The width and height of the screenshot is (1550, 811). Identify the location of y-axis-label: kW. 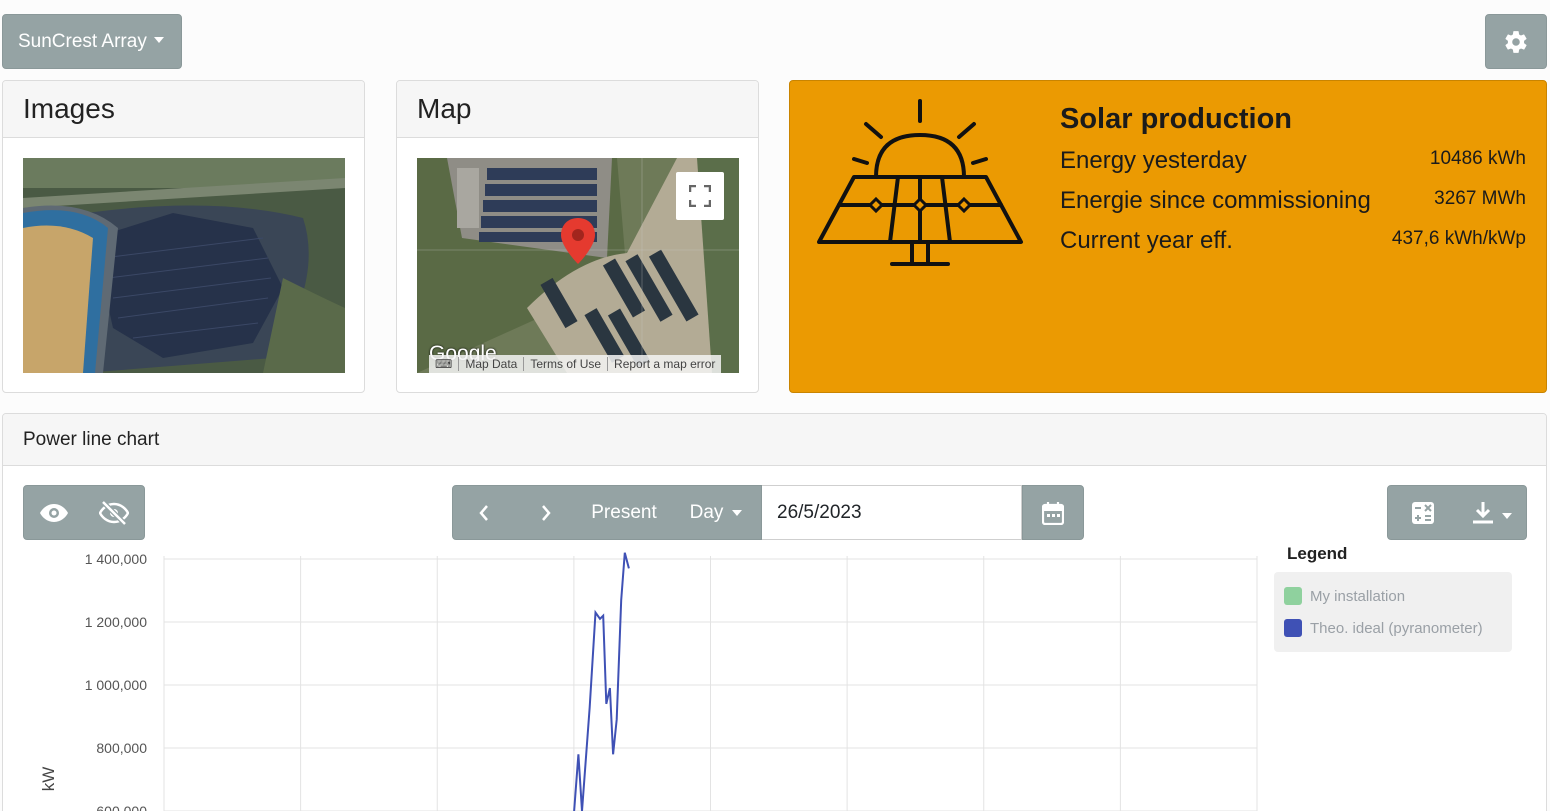
(48, 779).